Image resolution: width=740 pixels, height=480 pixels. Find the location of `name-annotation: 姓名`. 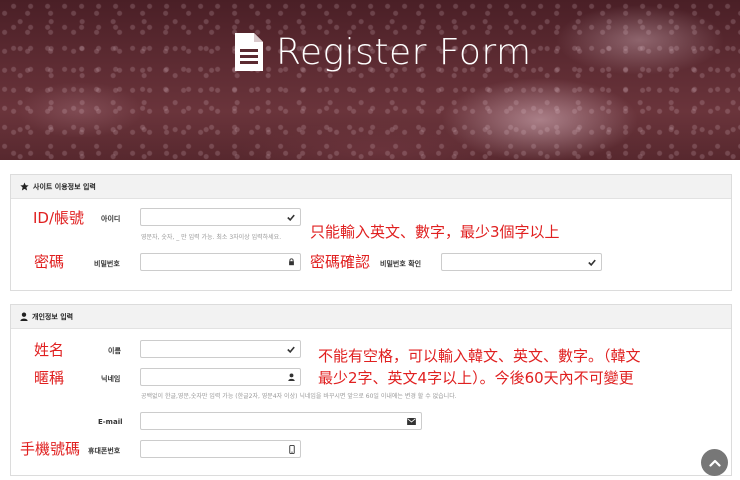

name-annotation: 姓名 is located at coordinates (49, 350).